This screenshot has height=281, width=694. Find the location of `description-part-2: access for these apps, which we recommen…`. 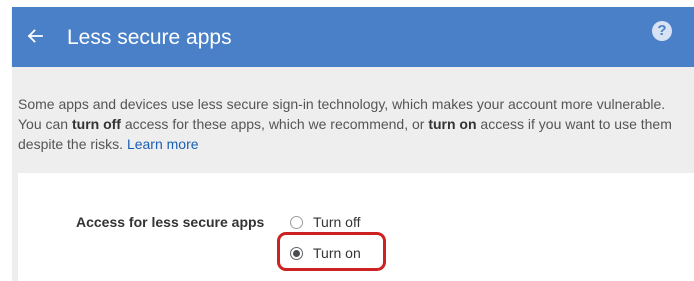

description-part-2: access for these apps, which we recommen… is located at coordinates (274, 124).